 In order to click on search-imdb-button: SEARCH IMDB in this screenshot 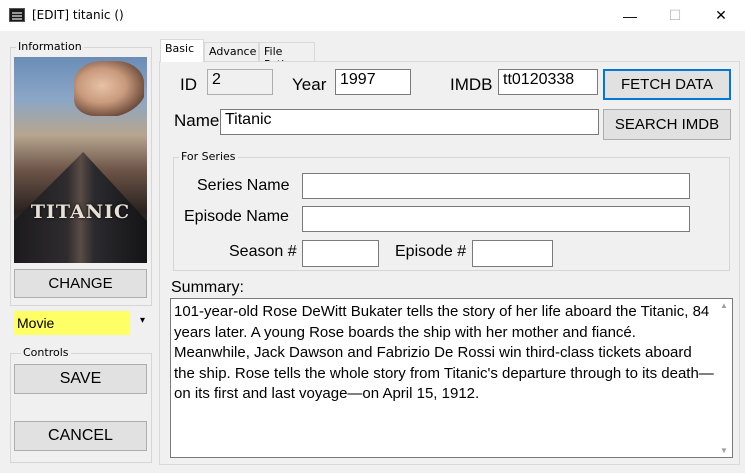, I will do `click(667, 124)`.